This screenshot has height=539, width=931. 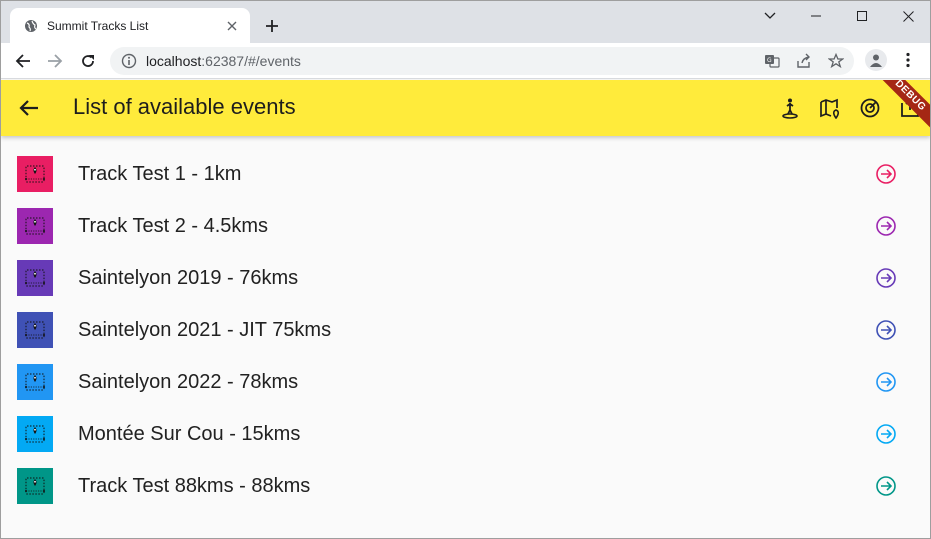 What do you see at coordinates (465, 164) in the screenshot?
I see `list-item-0: Track Test 1 - 1km` at bounding box center [465, 164].